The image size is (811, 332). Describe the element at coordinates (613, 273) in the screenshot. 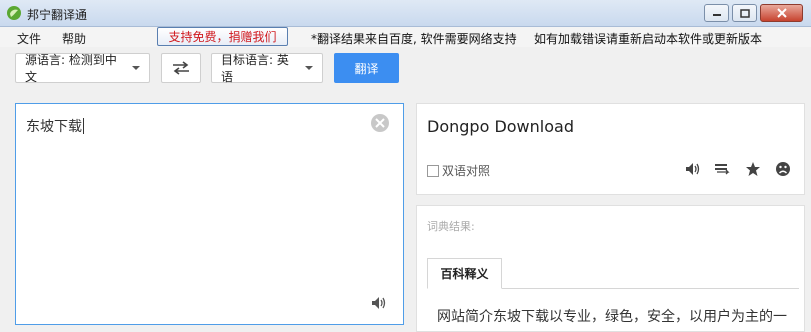

I see `dictionary-tabs: 百科释义` at that location.